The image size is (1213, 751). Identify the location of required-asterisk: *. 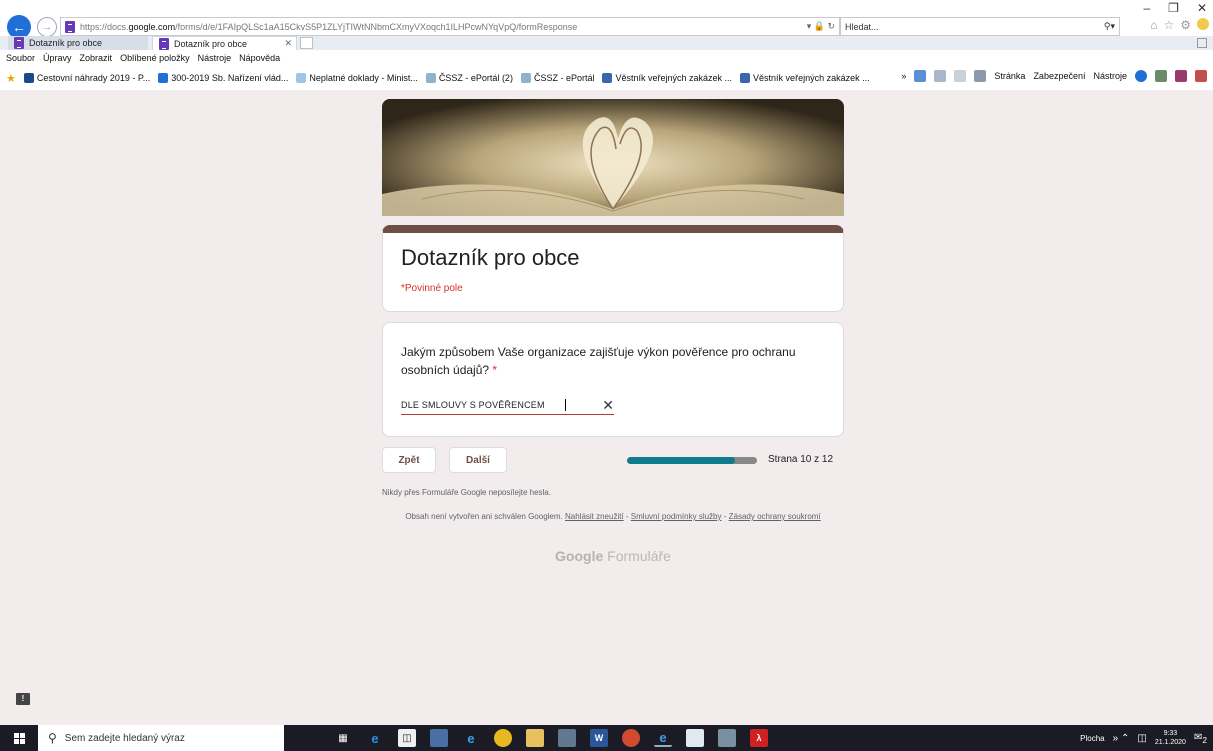
(495, 370).